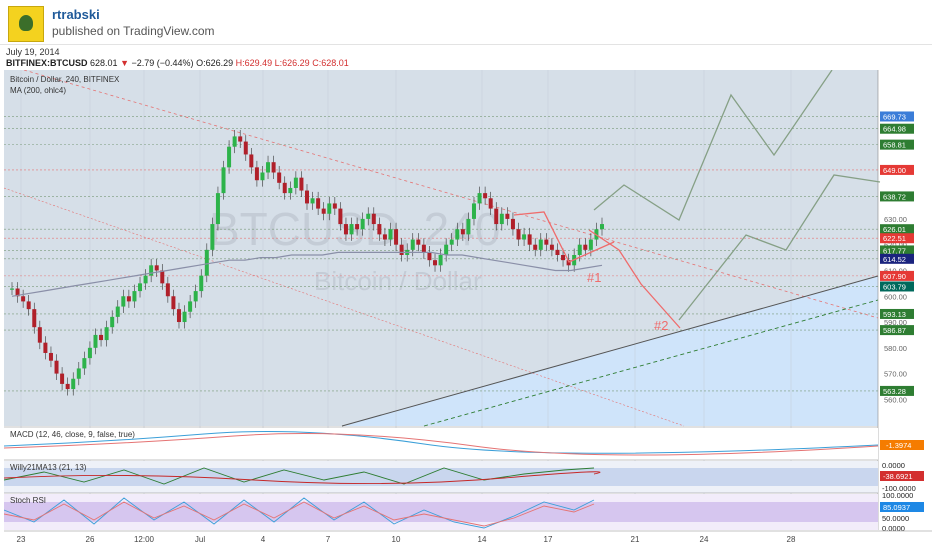 The height and width of the screenshot is (550, 932). What do you see at coordinates (896, 507) in the screenshot?
I see `stoch-v2: 85.0937` at bounding box center [896, 507].